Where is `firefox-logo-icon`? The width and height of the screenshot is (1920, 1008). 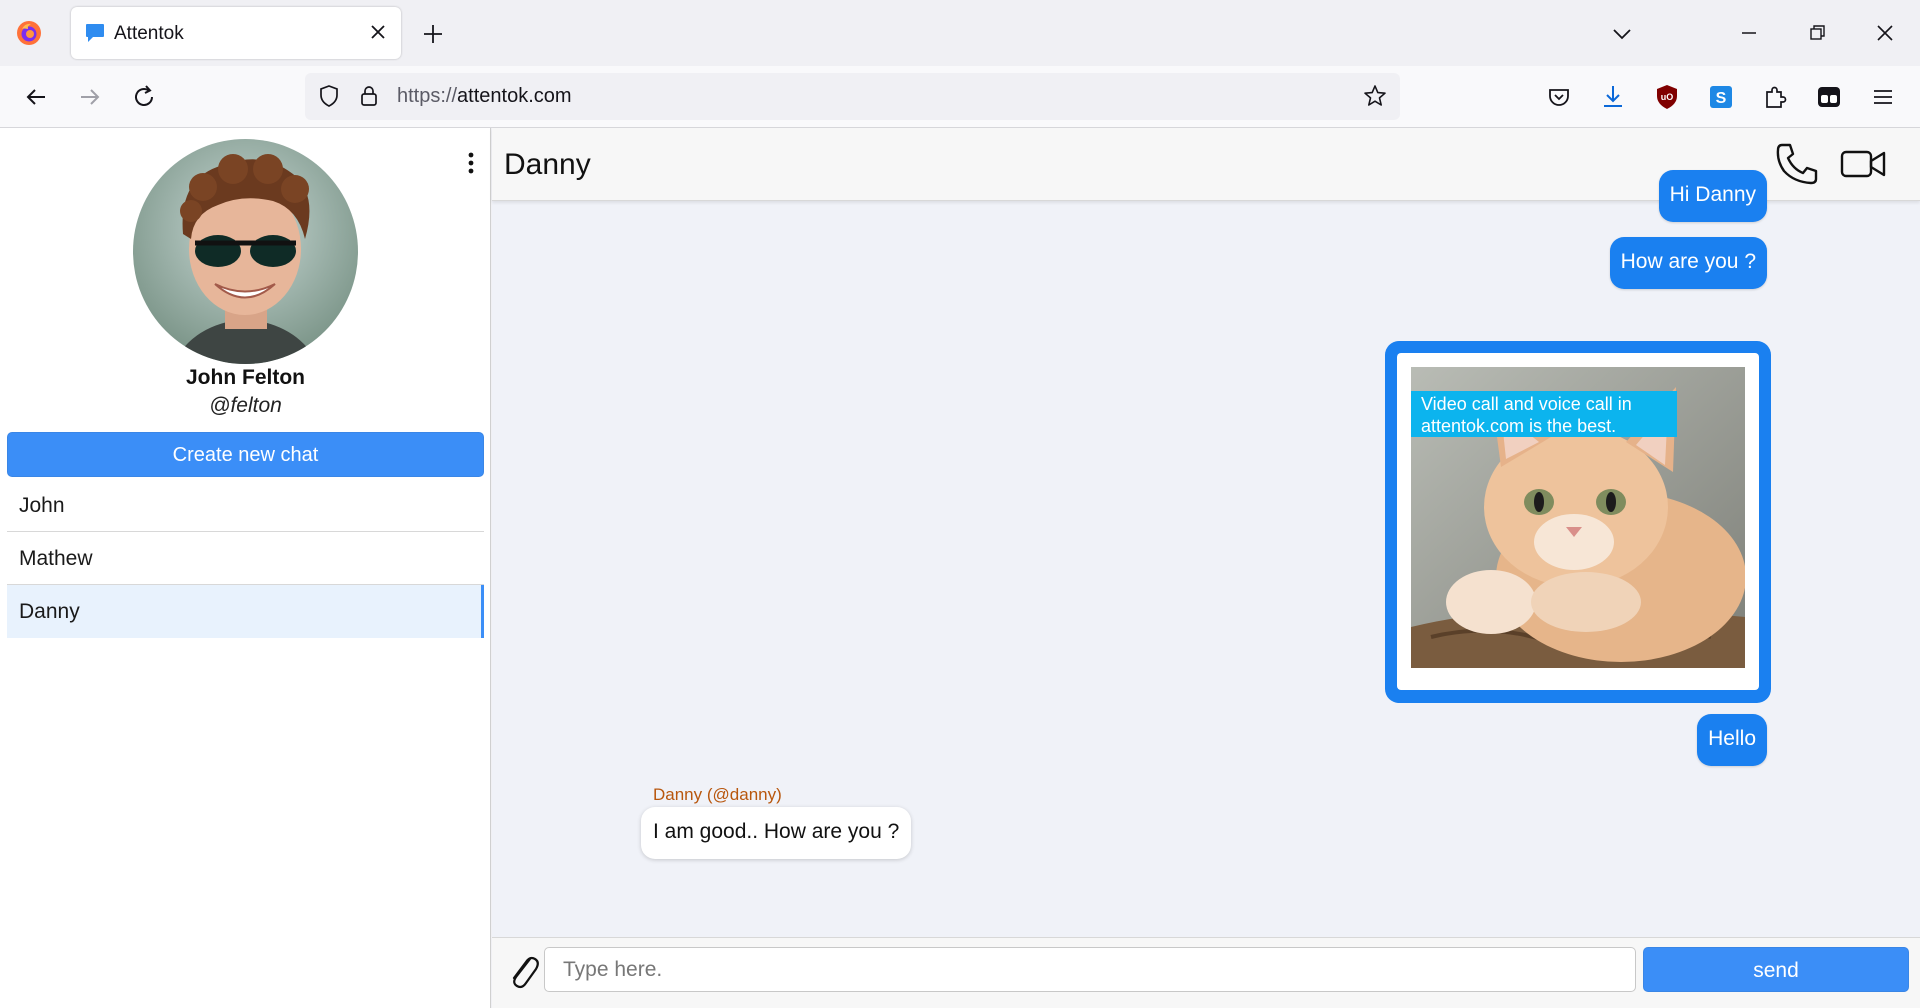 firefox-logo-icon is located at coordinates (29, 33).